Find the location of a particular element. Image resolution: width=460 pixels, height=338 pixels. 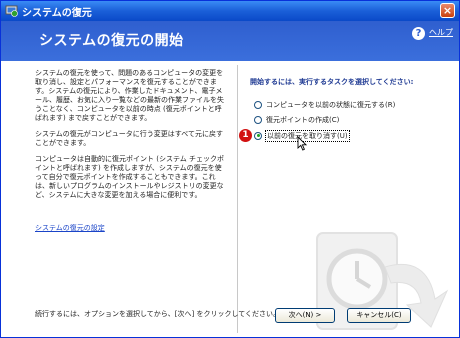

step-marker-badge: 1 is located at coordinates (245, 135).